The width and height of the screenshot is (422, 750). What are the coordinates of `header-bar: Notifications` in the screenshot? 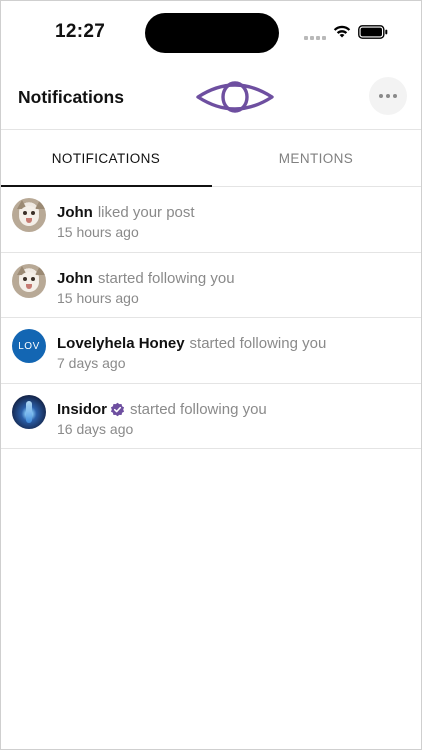 It's located at (211, 98).